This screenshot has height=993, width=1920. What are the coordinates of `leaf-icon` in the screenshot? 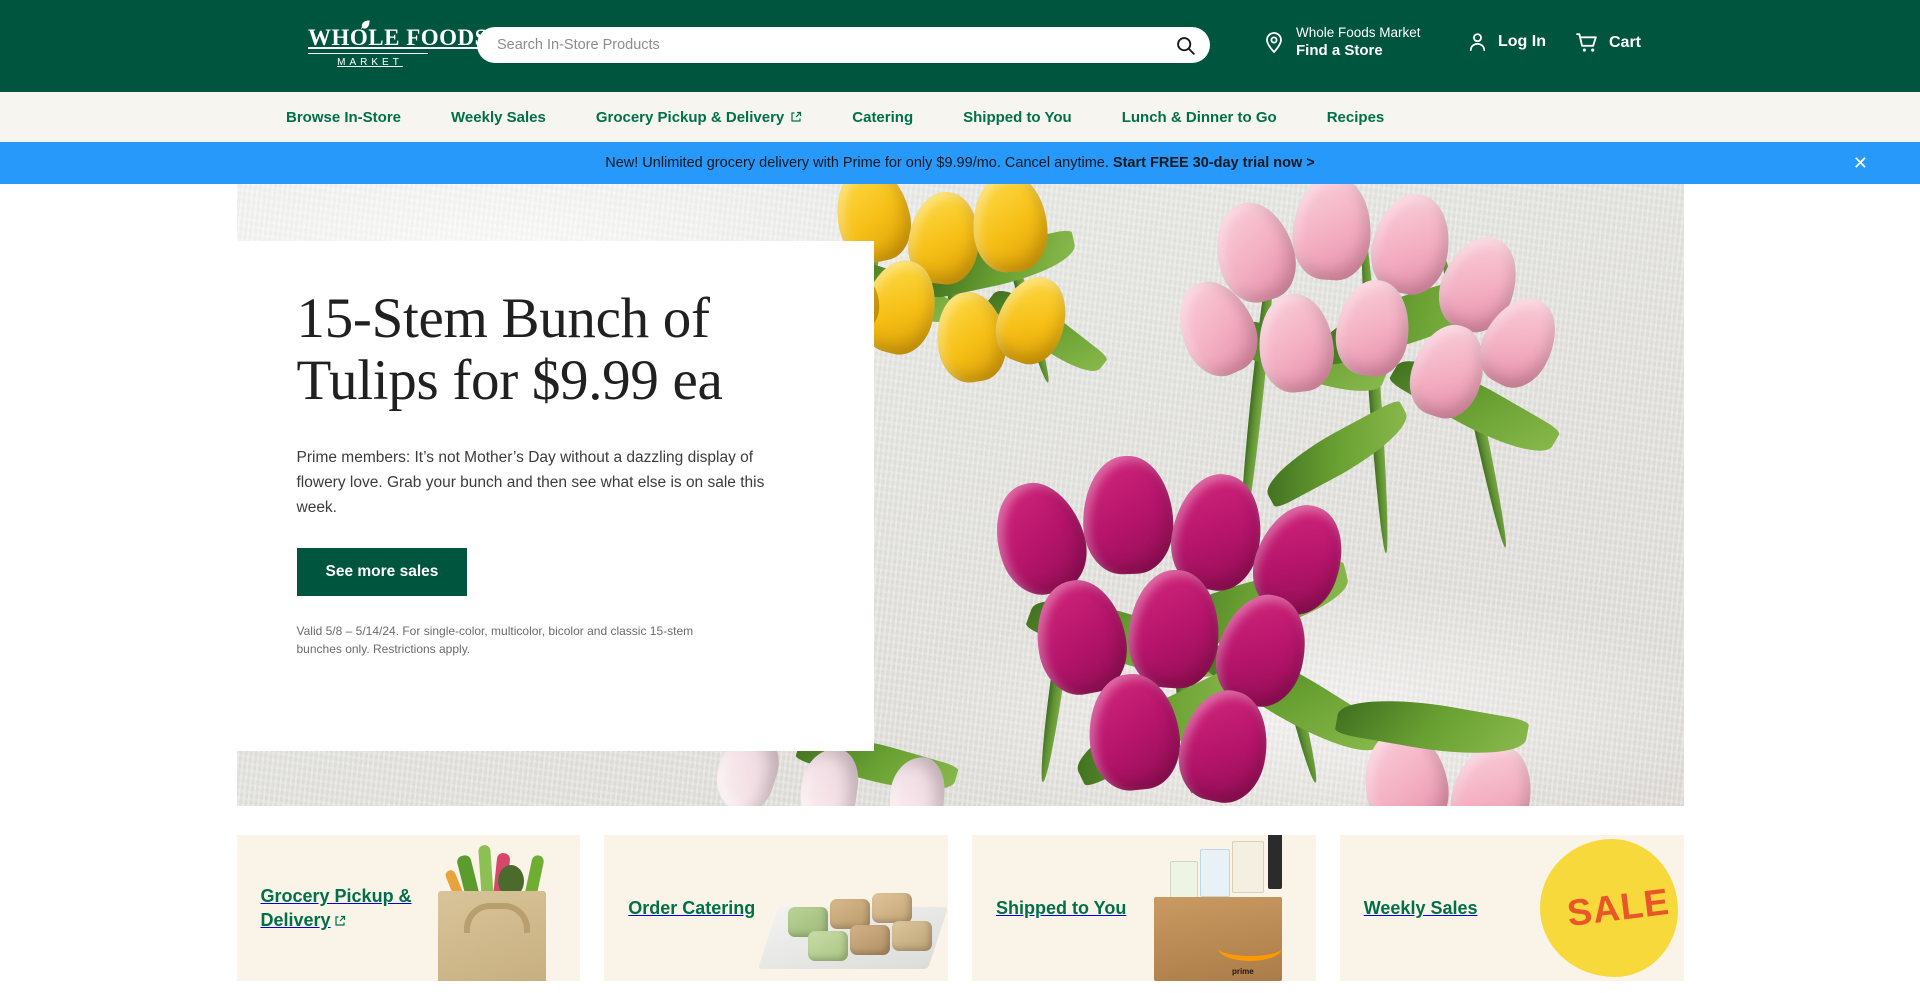 It's located at (365, 24).